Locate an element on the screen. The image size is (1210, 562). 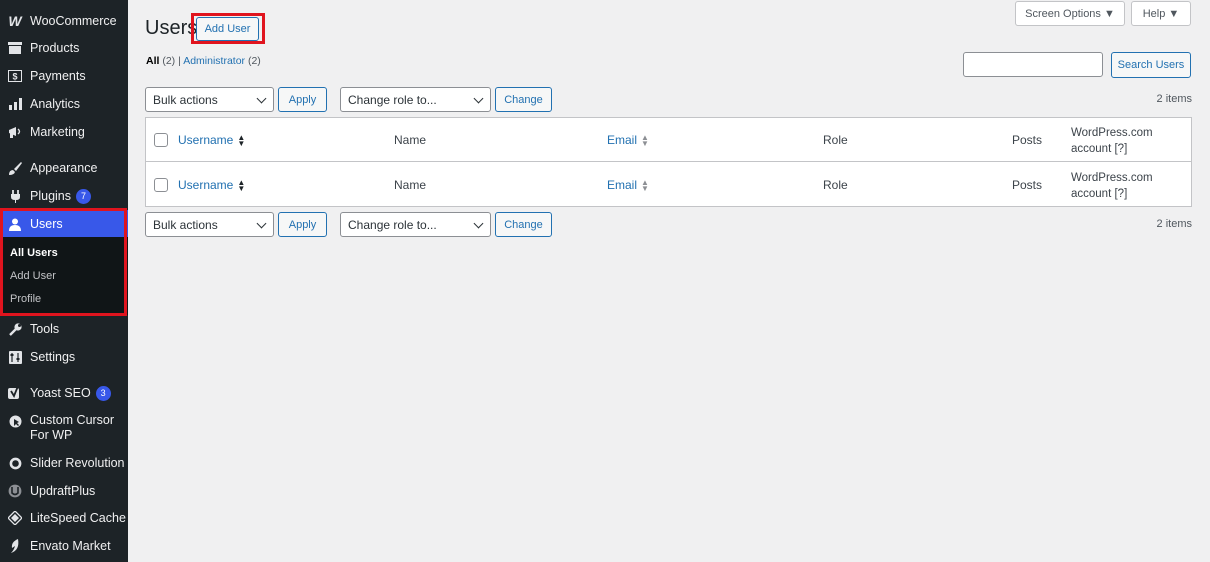
sidebar-item-users: Users is located at coordinates (64, 224).